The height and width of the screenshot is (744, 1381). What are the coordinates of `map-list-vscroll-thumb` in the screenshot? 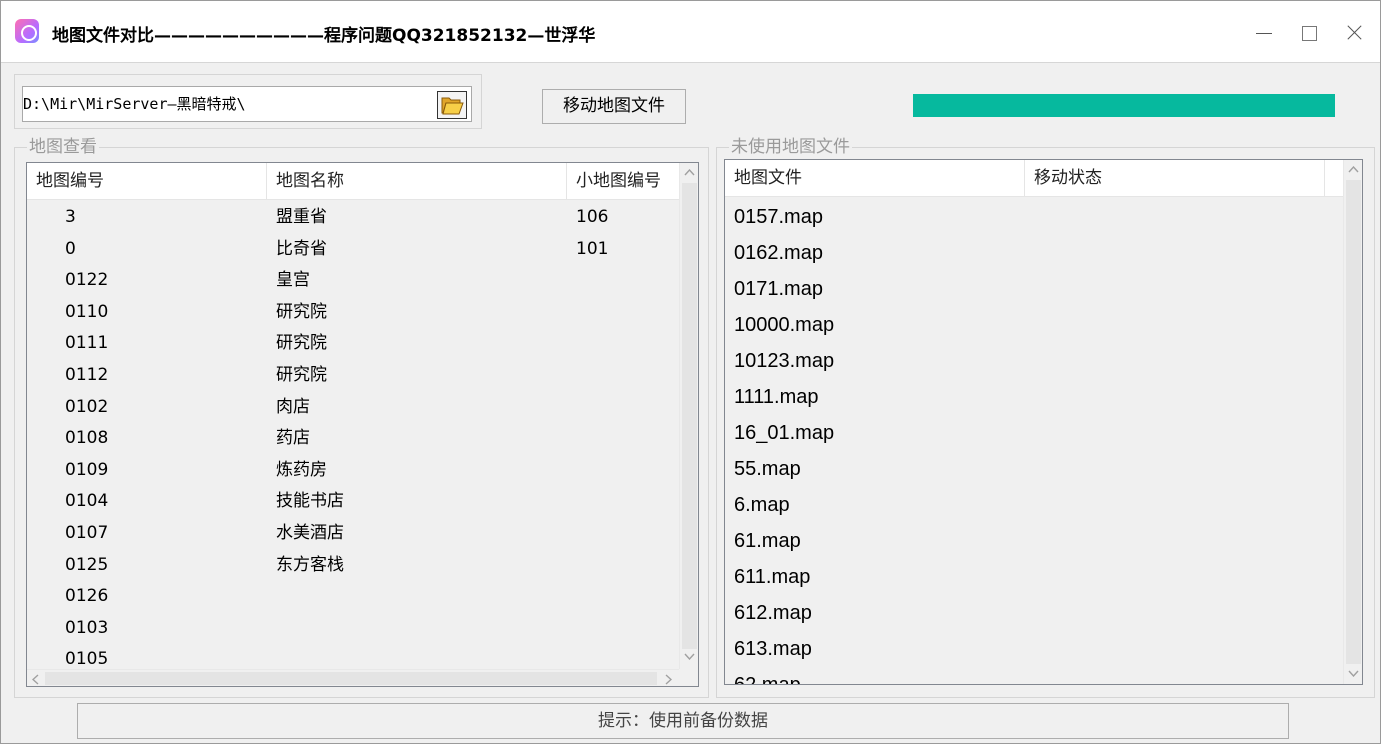 It's located at (689, 416).